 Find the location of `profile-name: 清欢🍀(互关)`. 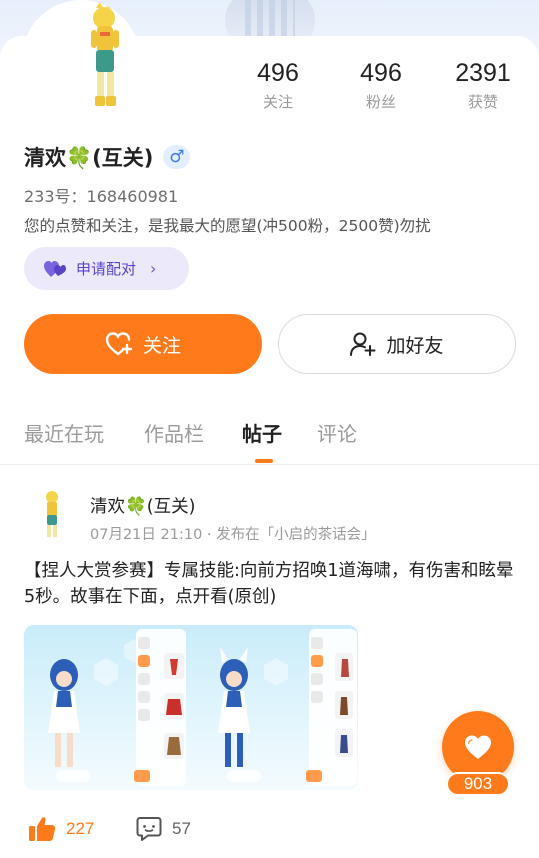

profile-name: 清欢🍀(互关) is located at coordinates (89, 158).